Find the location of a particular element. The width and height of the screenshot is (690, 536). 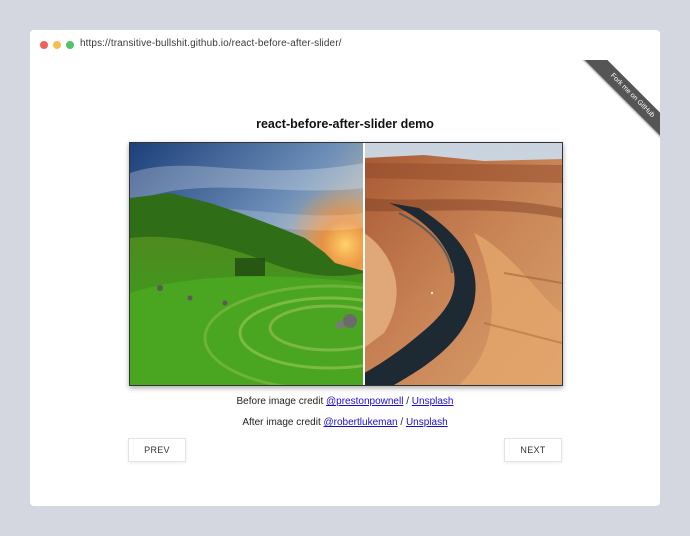

fork-on-github-ribbon: Fork me on GitHub is located at coordinates (618, 105).